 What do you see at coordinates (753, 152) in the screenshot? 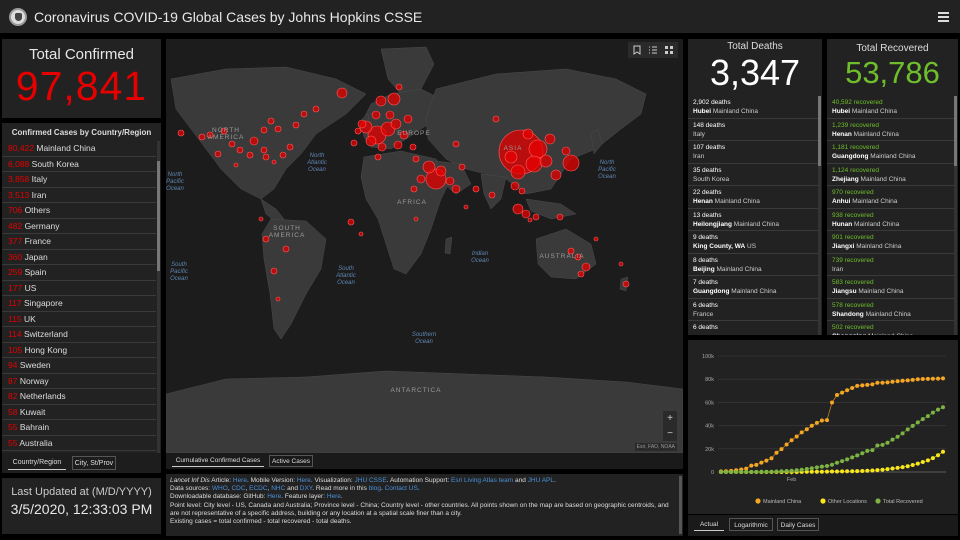
I see `death-list-item: 107 deaths Iran` at bounding box center [753, 152].